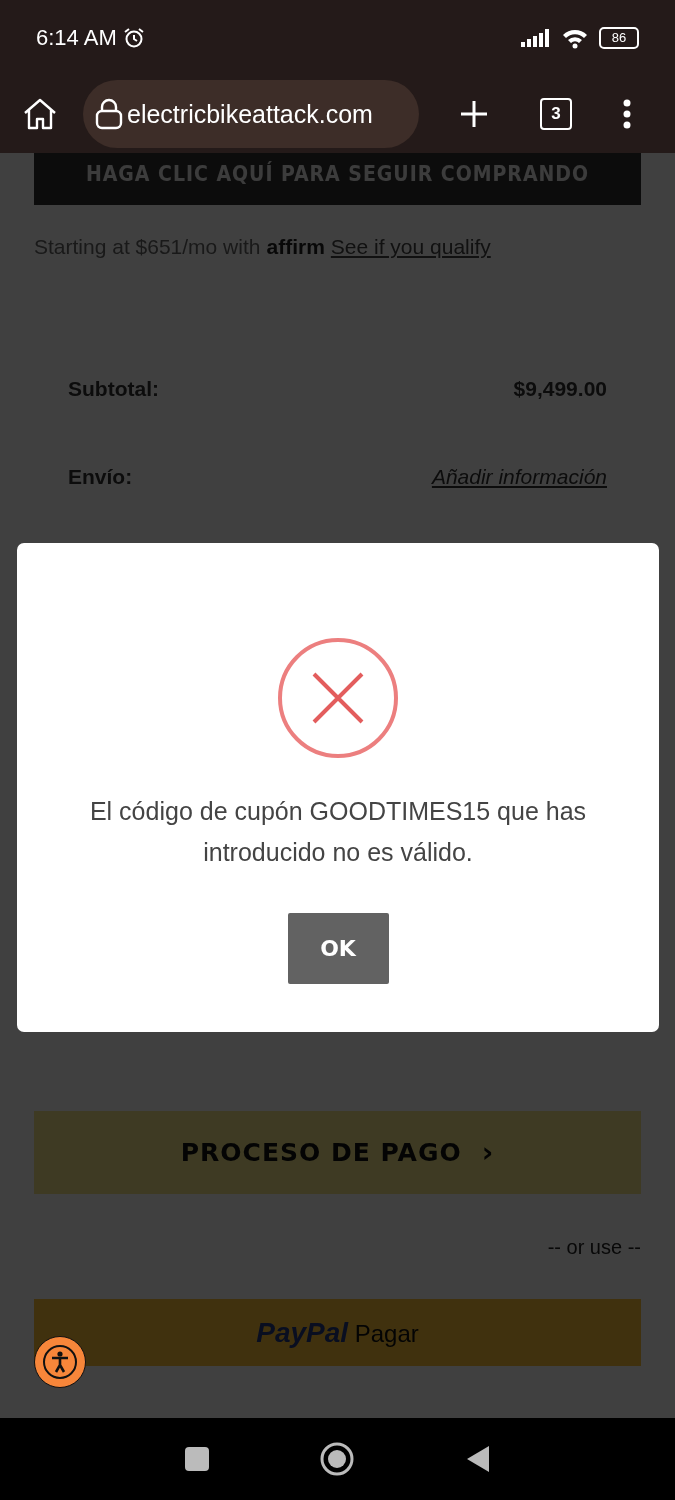  I want to click on error-icon, so click(338, 698).